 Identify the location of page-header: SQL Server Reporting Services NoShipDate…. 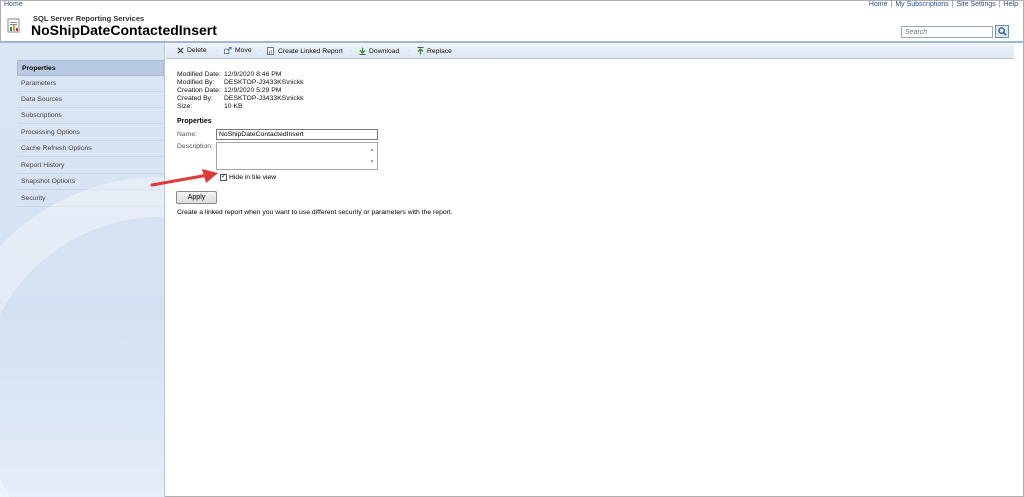
(512, 26).